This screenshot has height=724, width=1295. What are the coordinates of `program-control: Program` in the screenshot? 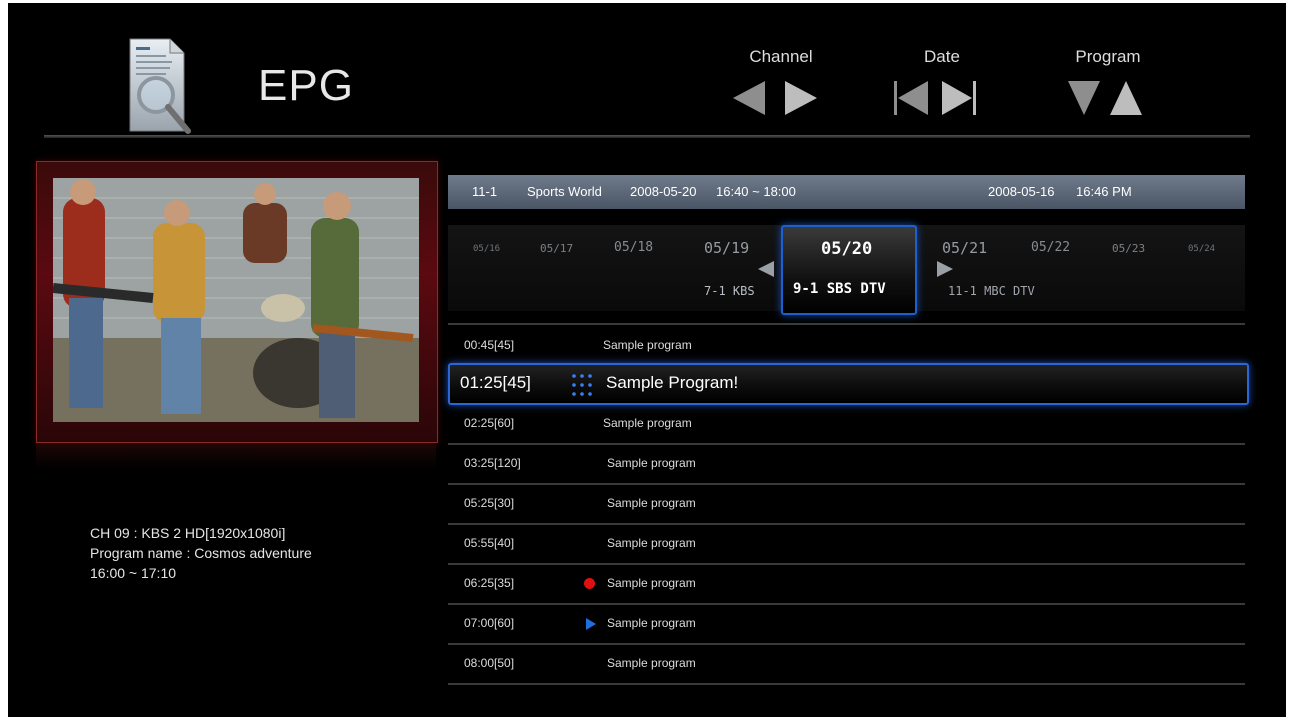 It's located at (1108, 83).